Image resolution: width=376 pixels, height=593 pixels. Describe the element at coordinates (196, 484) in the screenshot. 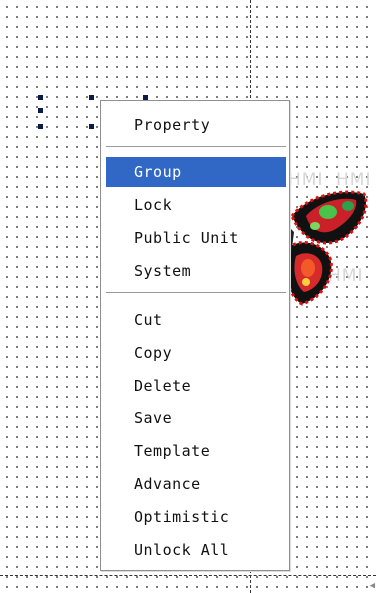

I see `menu-item-advance: Advance` at that location.